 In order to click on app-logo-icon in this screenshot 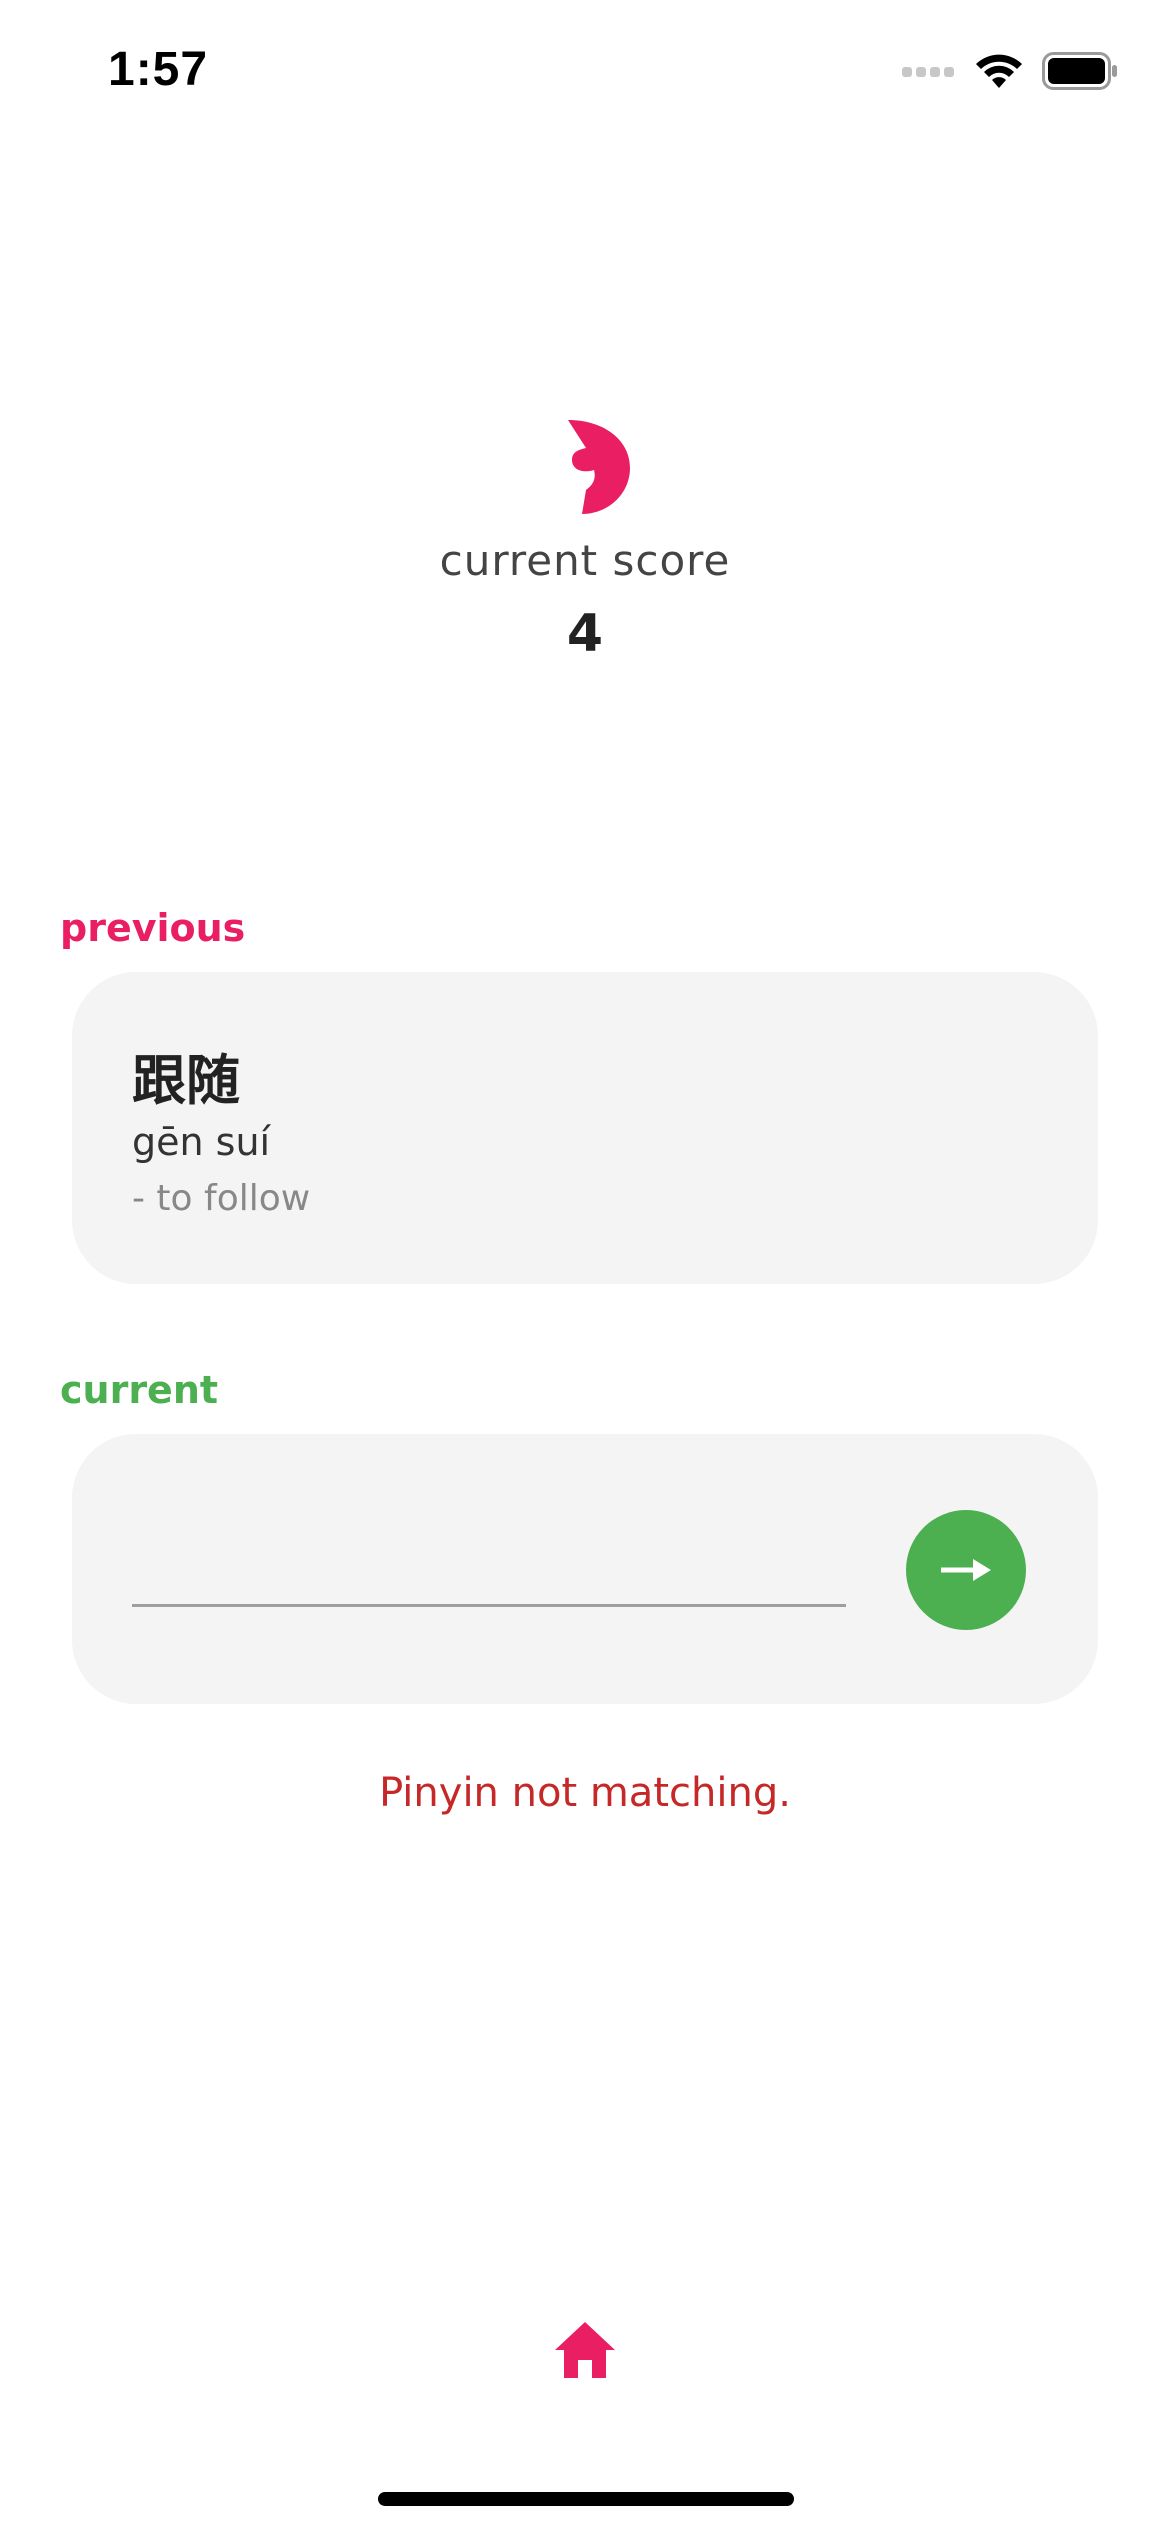, I will do `click(599, 467)`.